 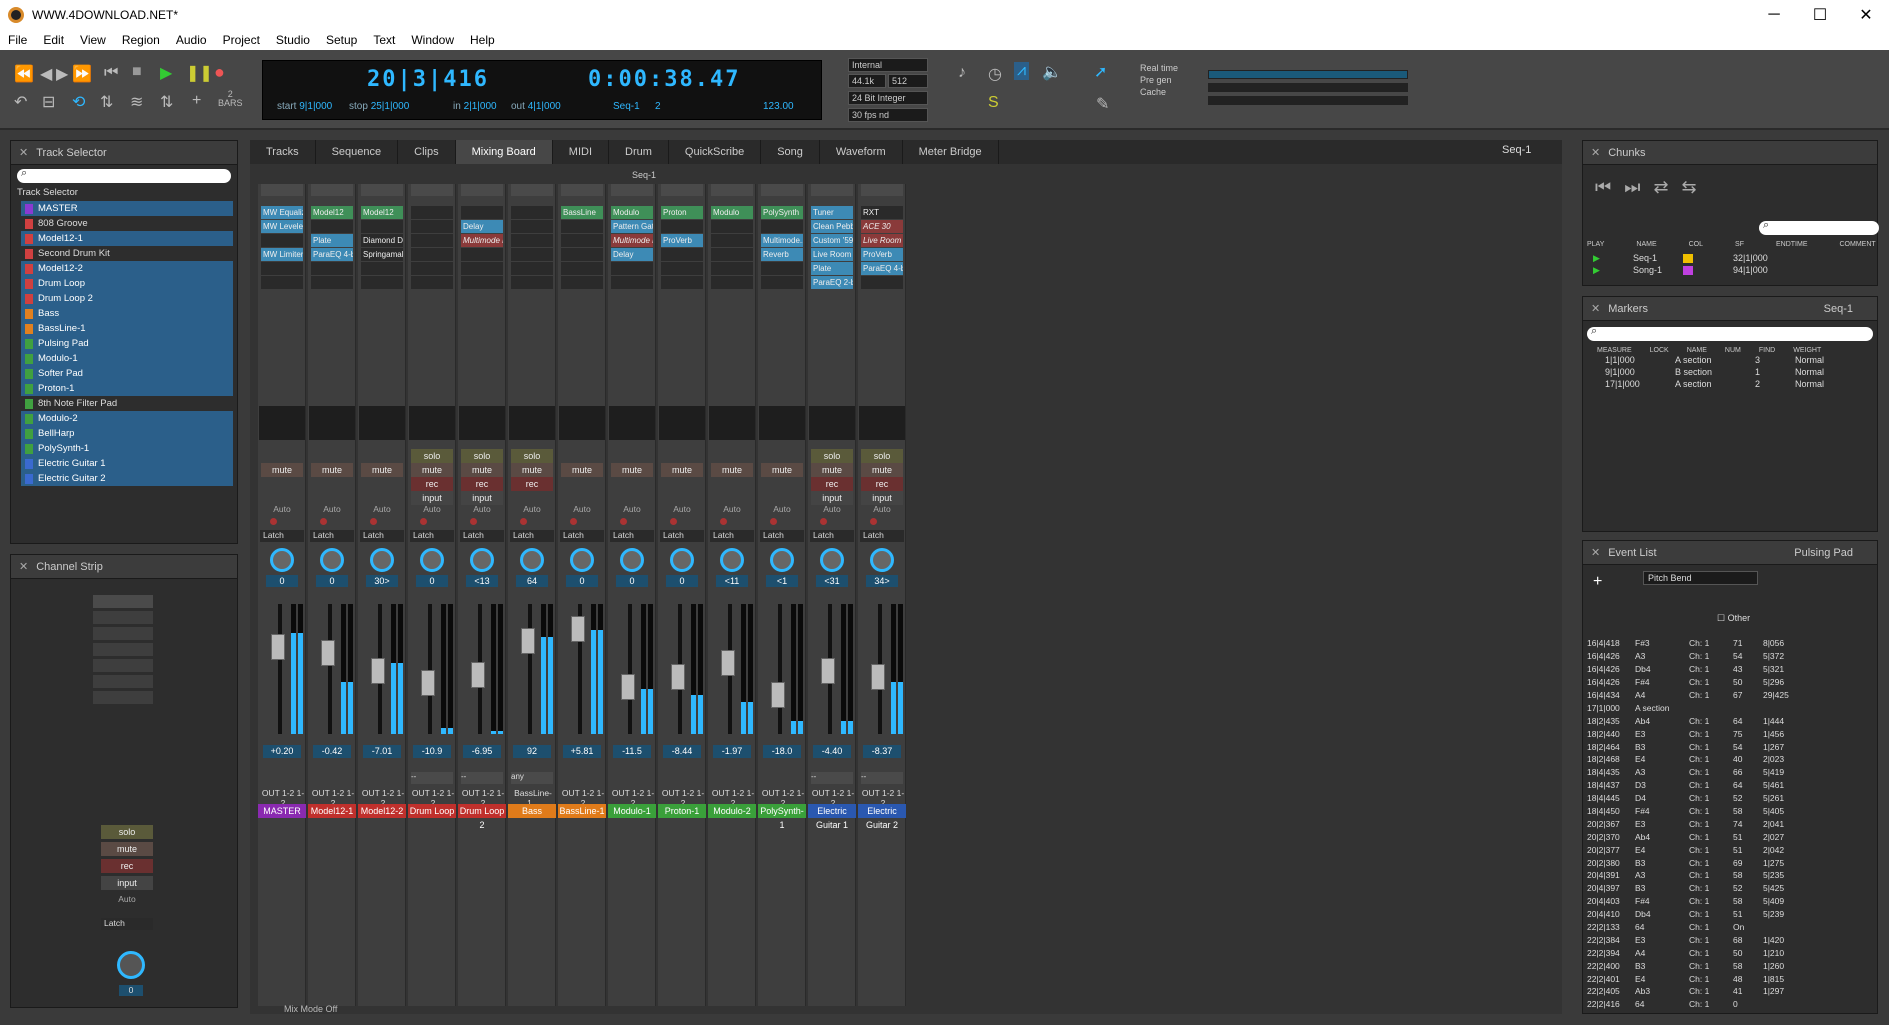 I want to click on pan-value: <1, so click(x=782, y=581).